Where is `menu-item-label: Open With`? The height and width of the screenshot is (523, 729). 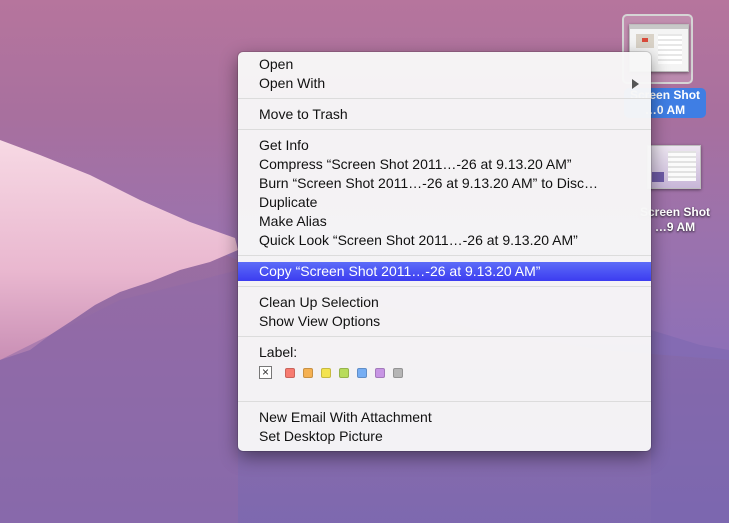 menu-item-label: Open With is located at coordinates (292, 83).